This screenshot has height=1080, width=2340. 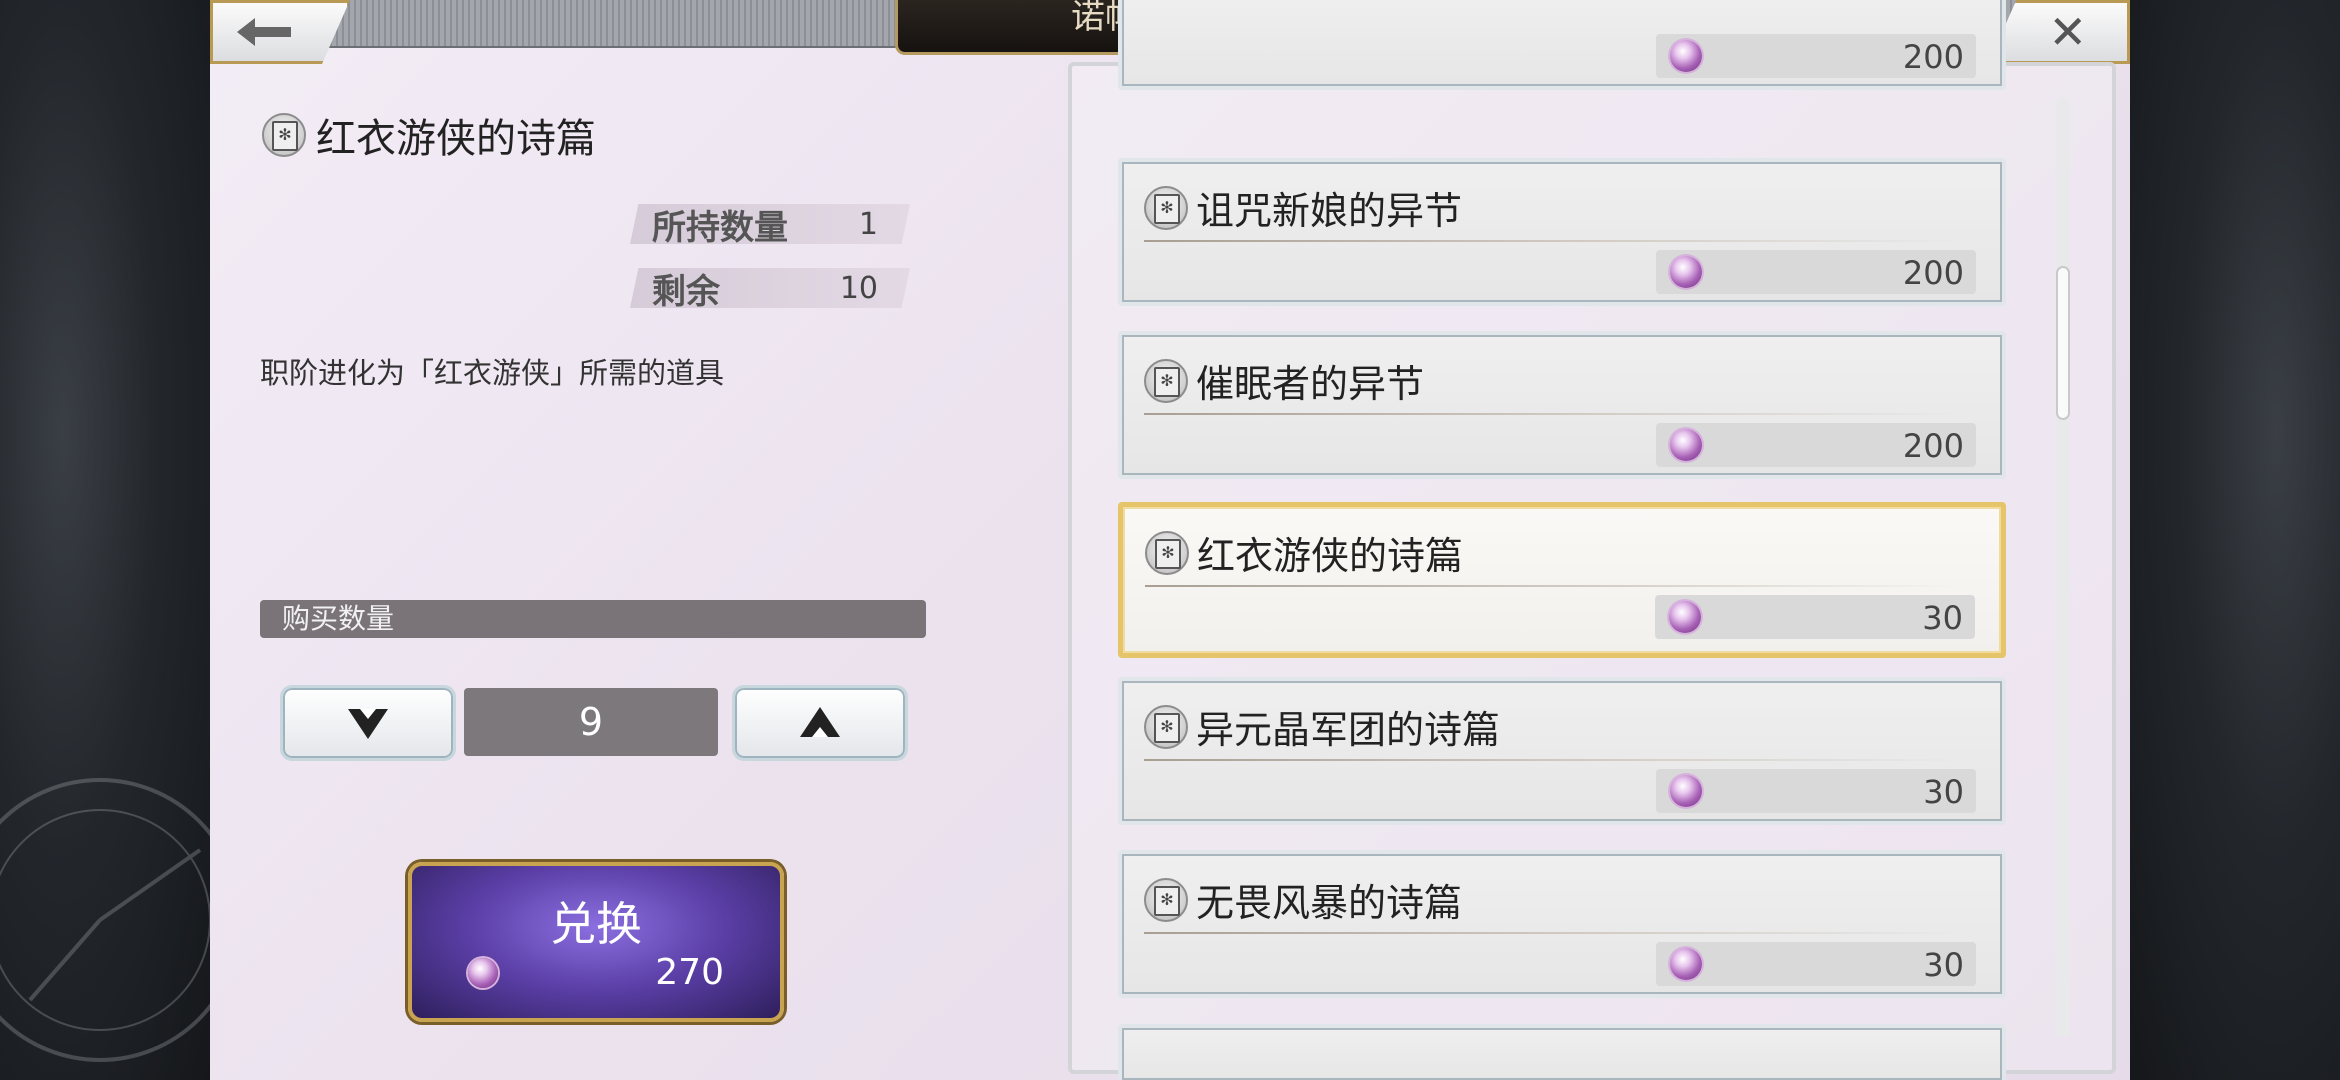 What do you see at coordinates (1562, 580) in the screenshot?
I see `list-item-selected: 红衣游侠的诗篇 30` at bounding box center [1562, 580].